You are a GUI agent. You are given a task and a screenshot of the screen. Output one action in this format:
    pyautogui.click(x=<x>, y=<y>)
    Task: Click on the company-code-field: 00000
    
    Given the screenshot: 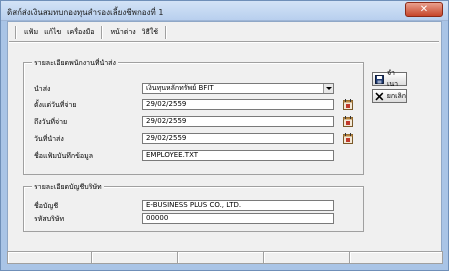 What is the action you would take?
    pyautogui.click(x=238, y=218)
    